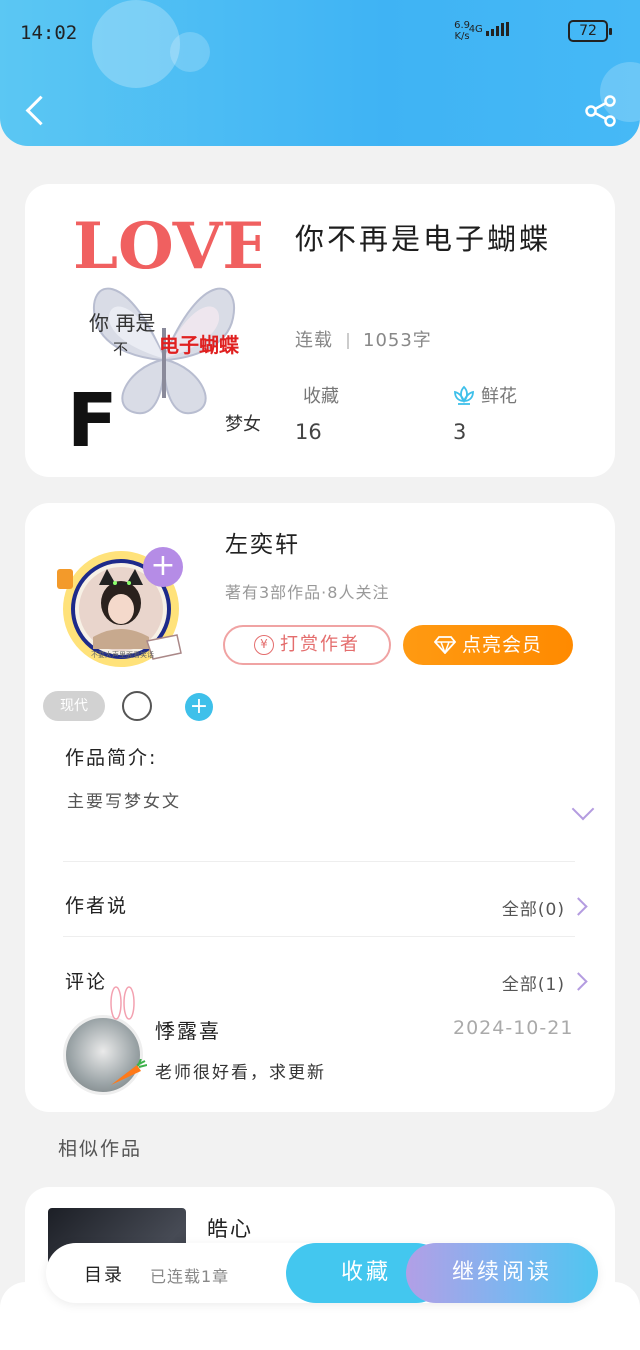 The height and width of the screenshot is (1350, 640). Describe the element at coordinates (445, 648) in the screenshot. I see `diamond-icon` at that location.